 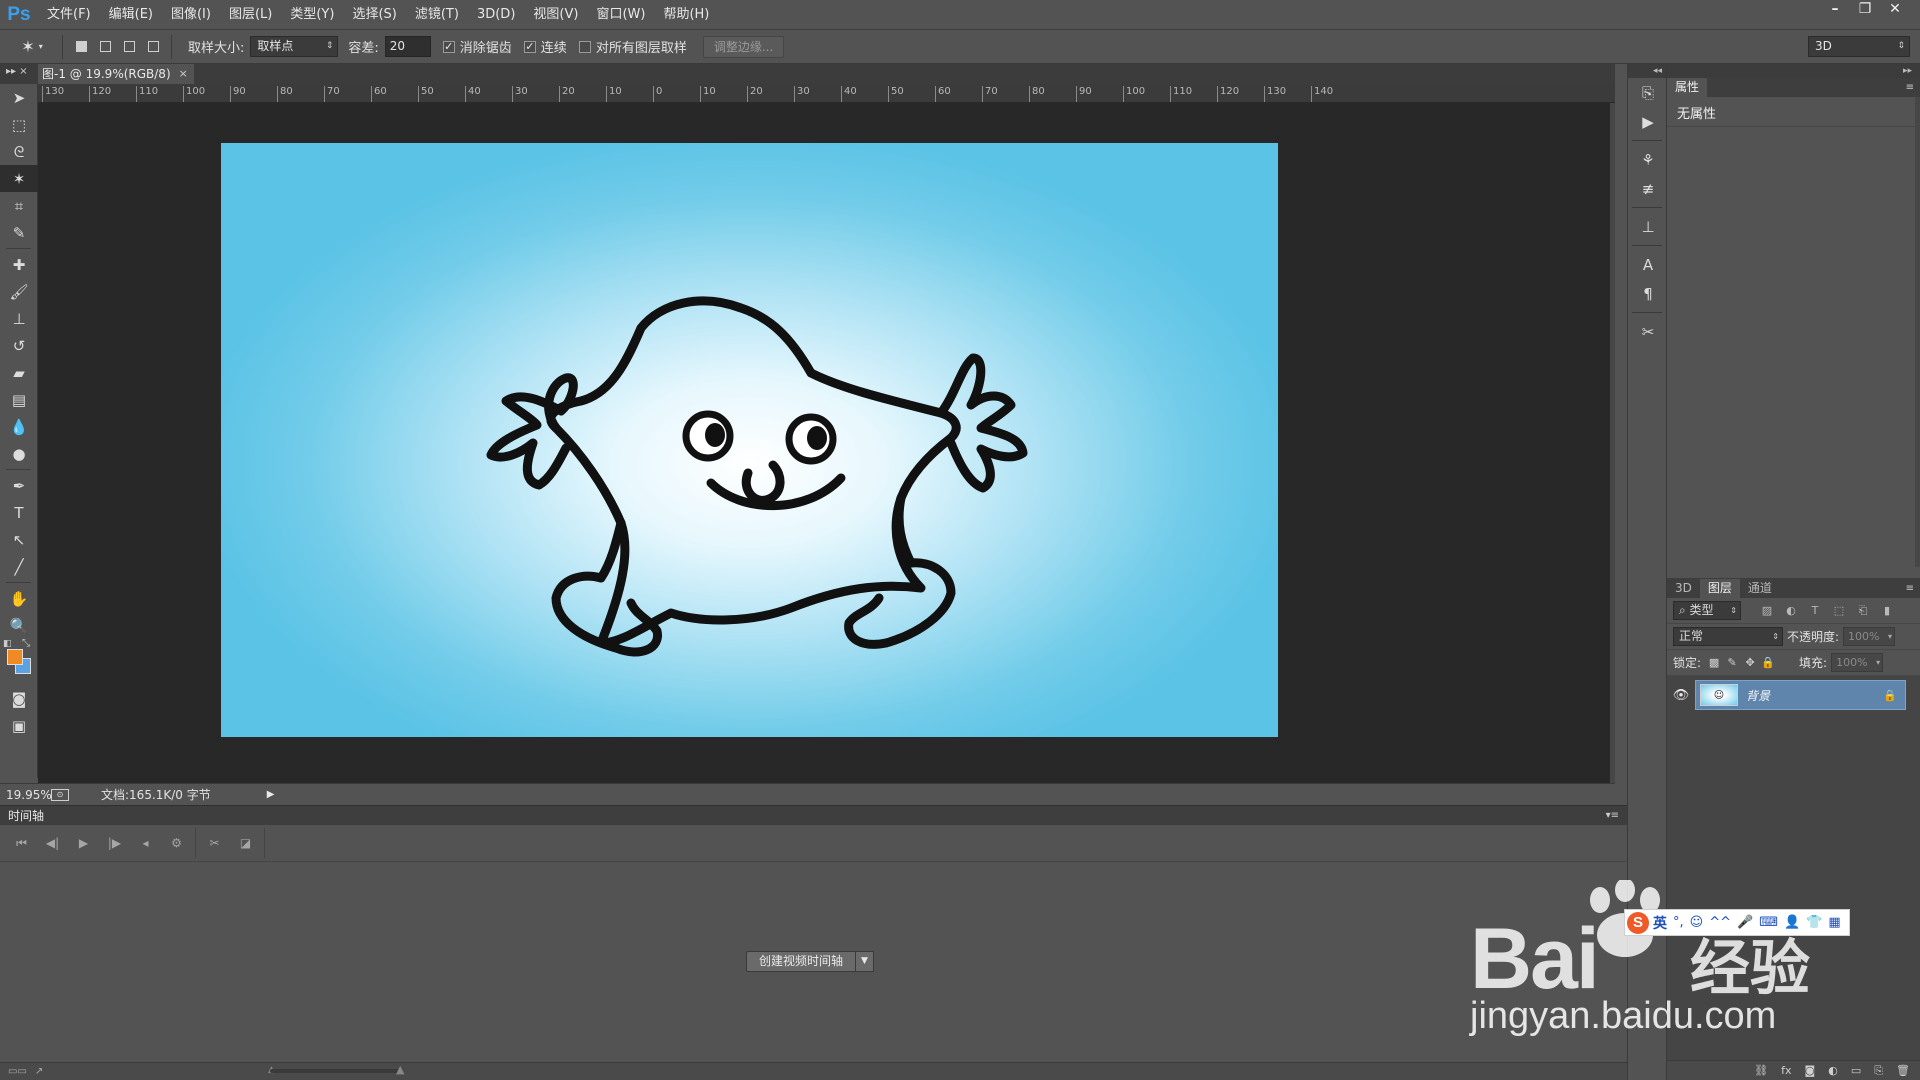 What do you see at coordinates (1792, 922) in the screenshot?
I see `user-icon: 👤` at bounding box center [1792, 922].